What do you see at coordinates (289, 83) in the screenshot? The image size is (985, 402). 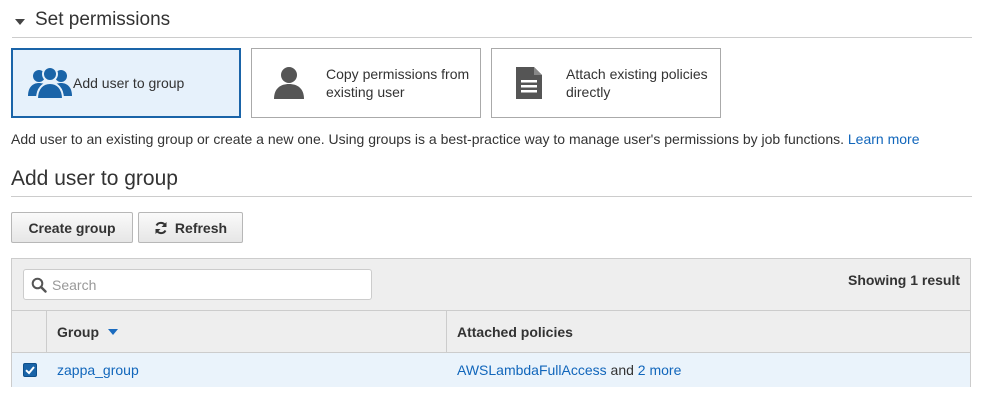 I see `single-user-icon` at bounding box center [289, 83].